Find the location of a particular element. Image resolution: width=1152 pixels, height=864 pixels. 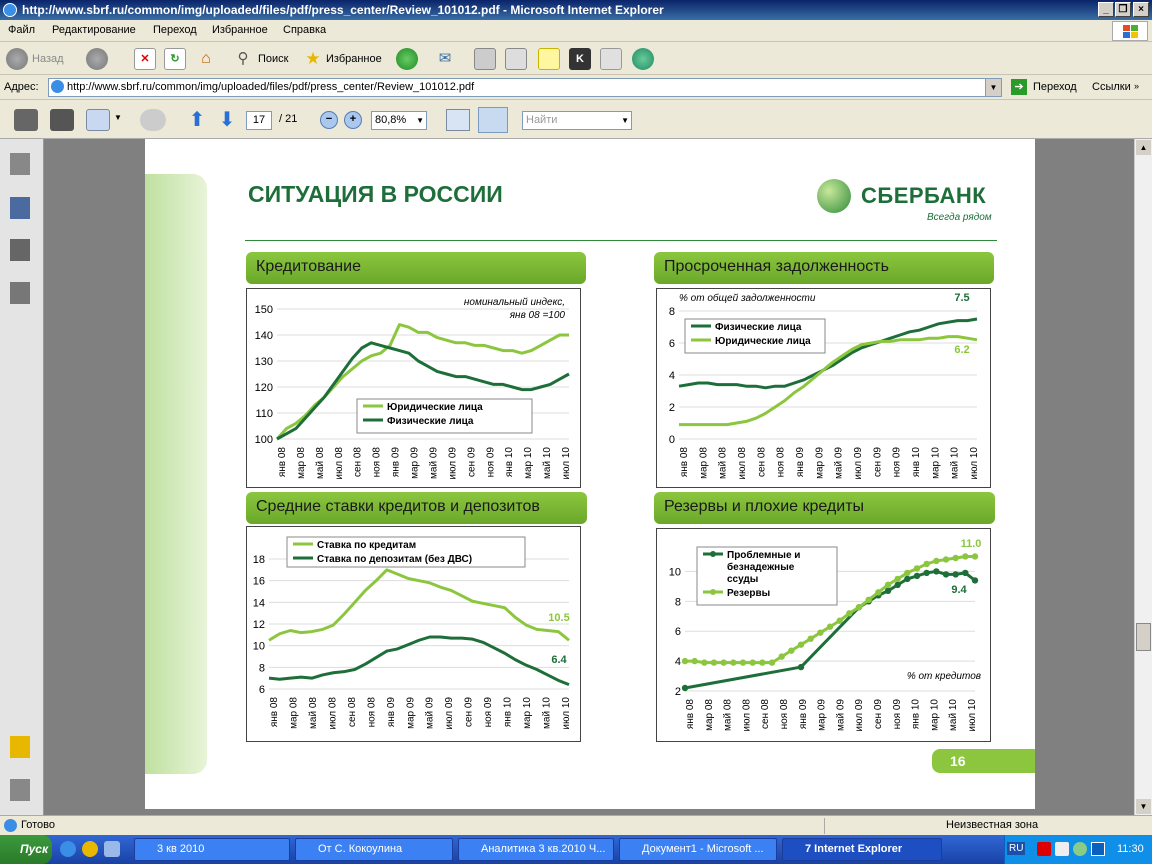

language-indicator: RU is located at coordinates (1016, 848).